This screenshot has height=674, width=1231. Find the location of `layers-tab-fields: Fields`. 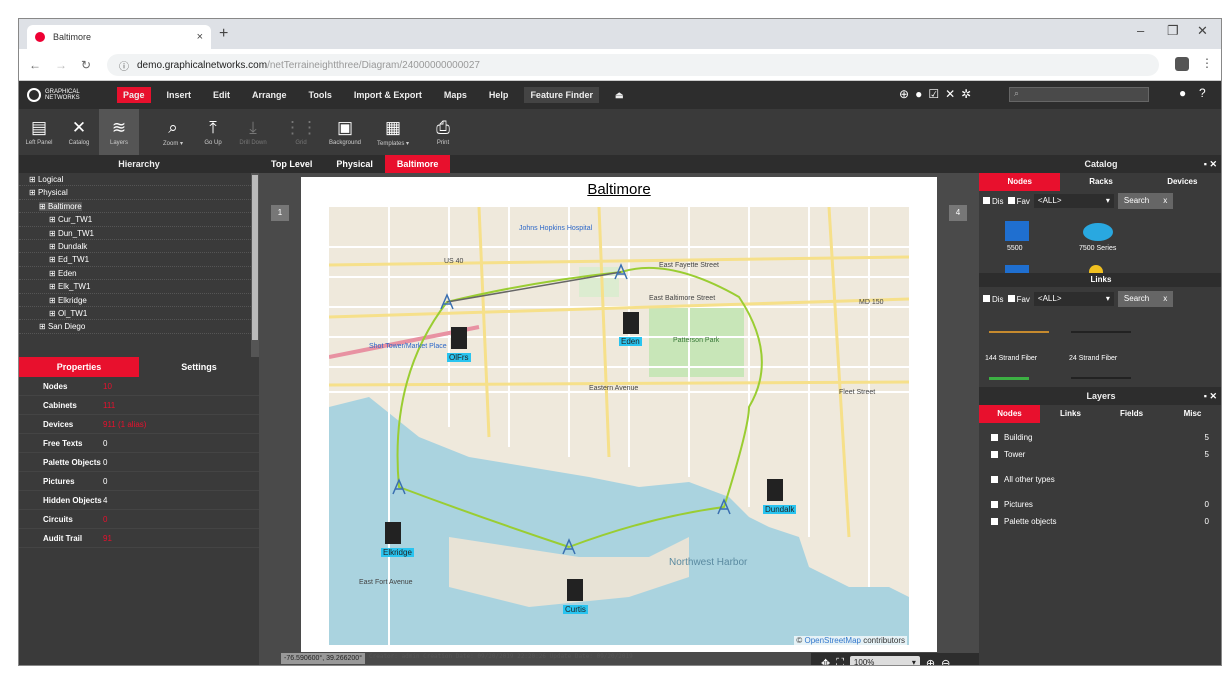

layers-tab-fields: Fields is located at coordinates (1131, 414).